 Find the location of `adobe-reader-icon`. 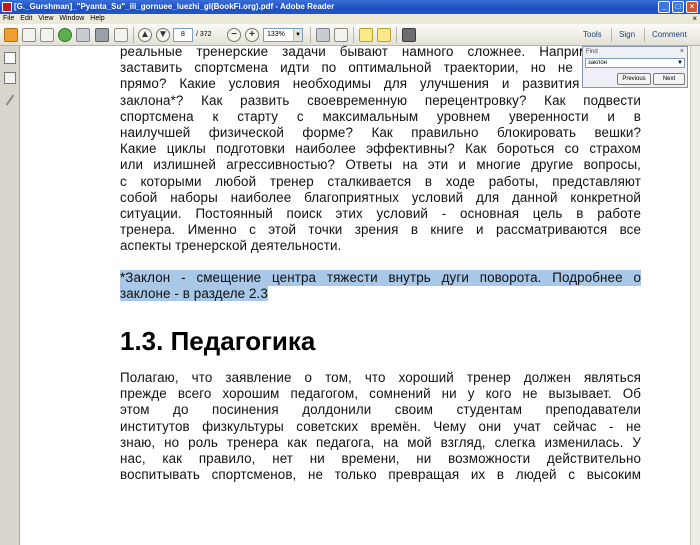

adobe-reader-icon is located at coordinates (7, 7).